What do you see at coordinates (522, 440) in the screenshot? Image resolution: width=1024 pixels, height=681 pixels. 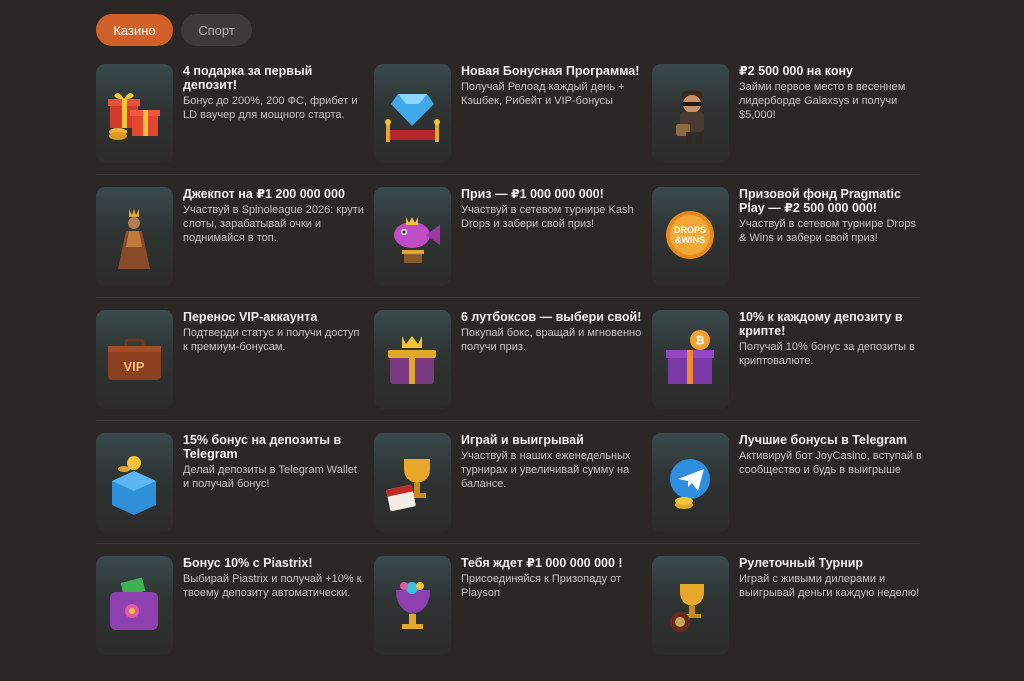 I see `promo-title: Играй и выигрывай` at bounding box center [522, 440].